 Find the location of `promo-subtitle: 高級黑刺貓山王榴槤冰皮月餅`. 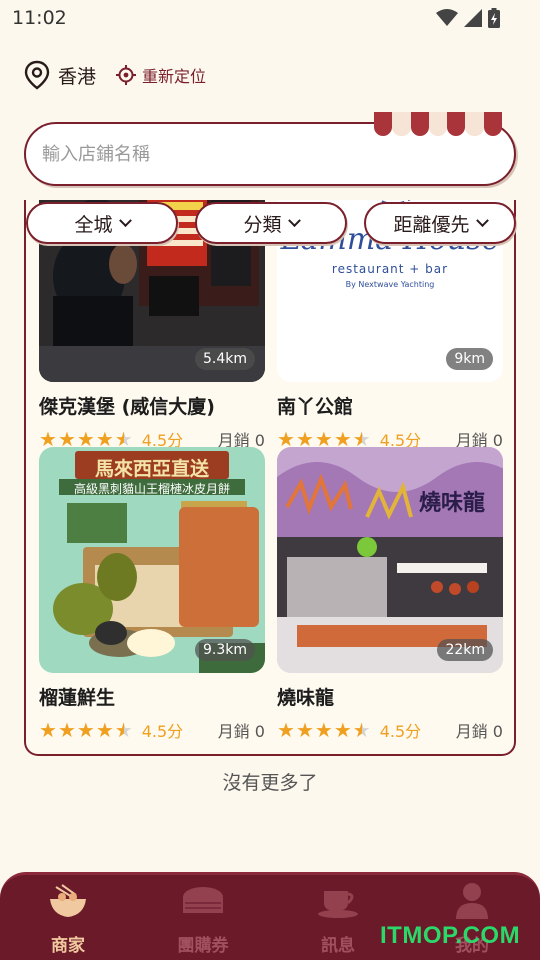

promo-subtitle: 高級黑刺貓山王榴槤冰皮月餅 is located at coordinates (151, 489).